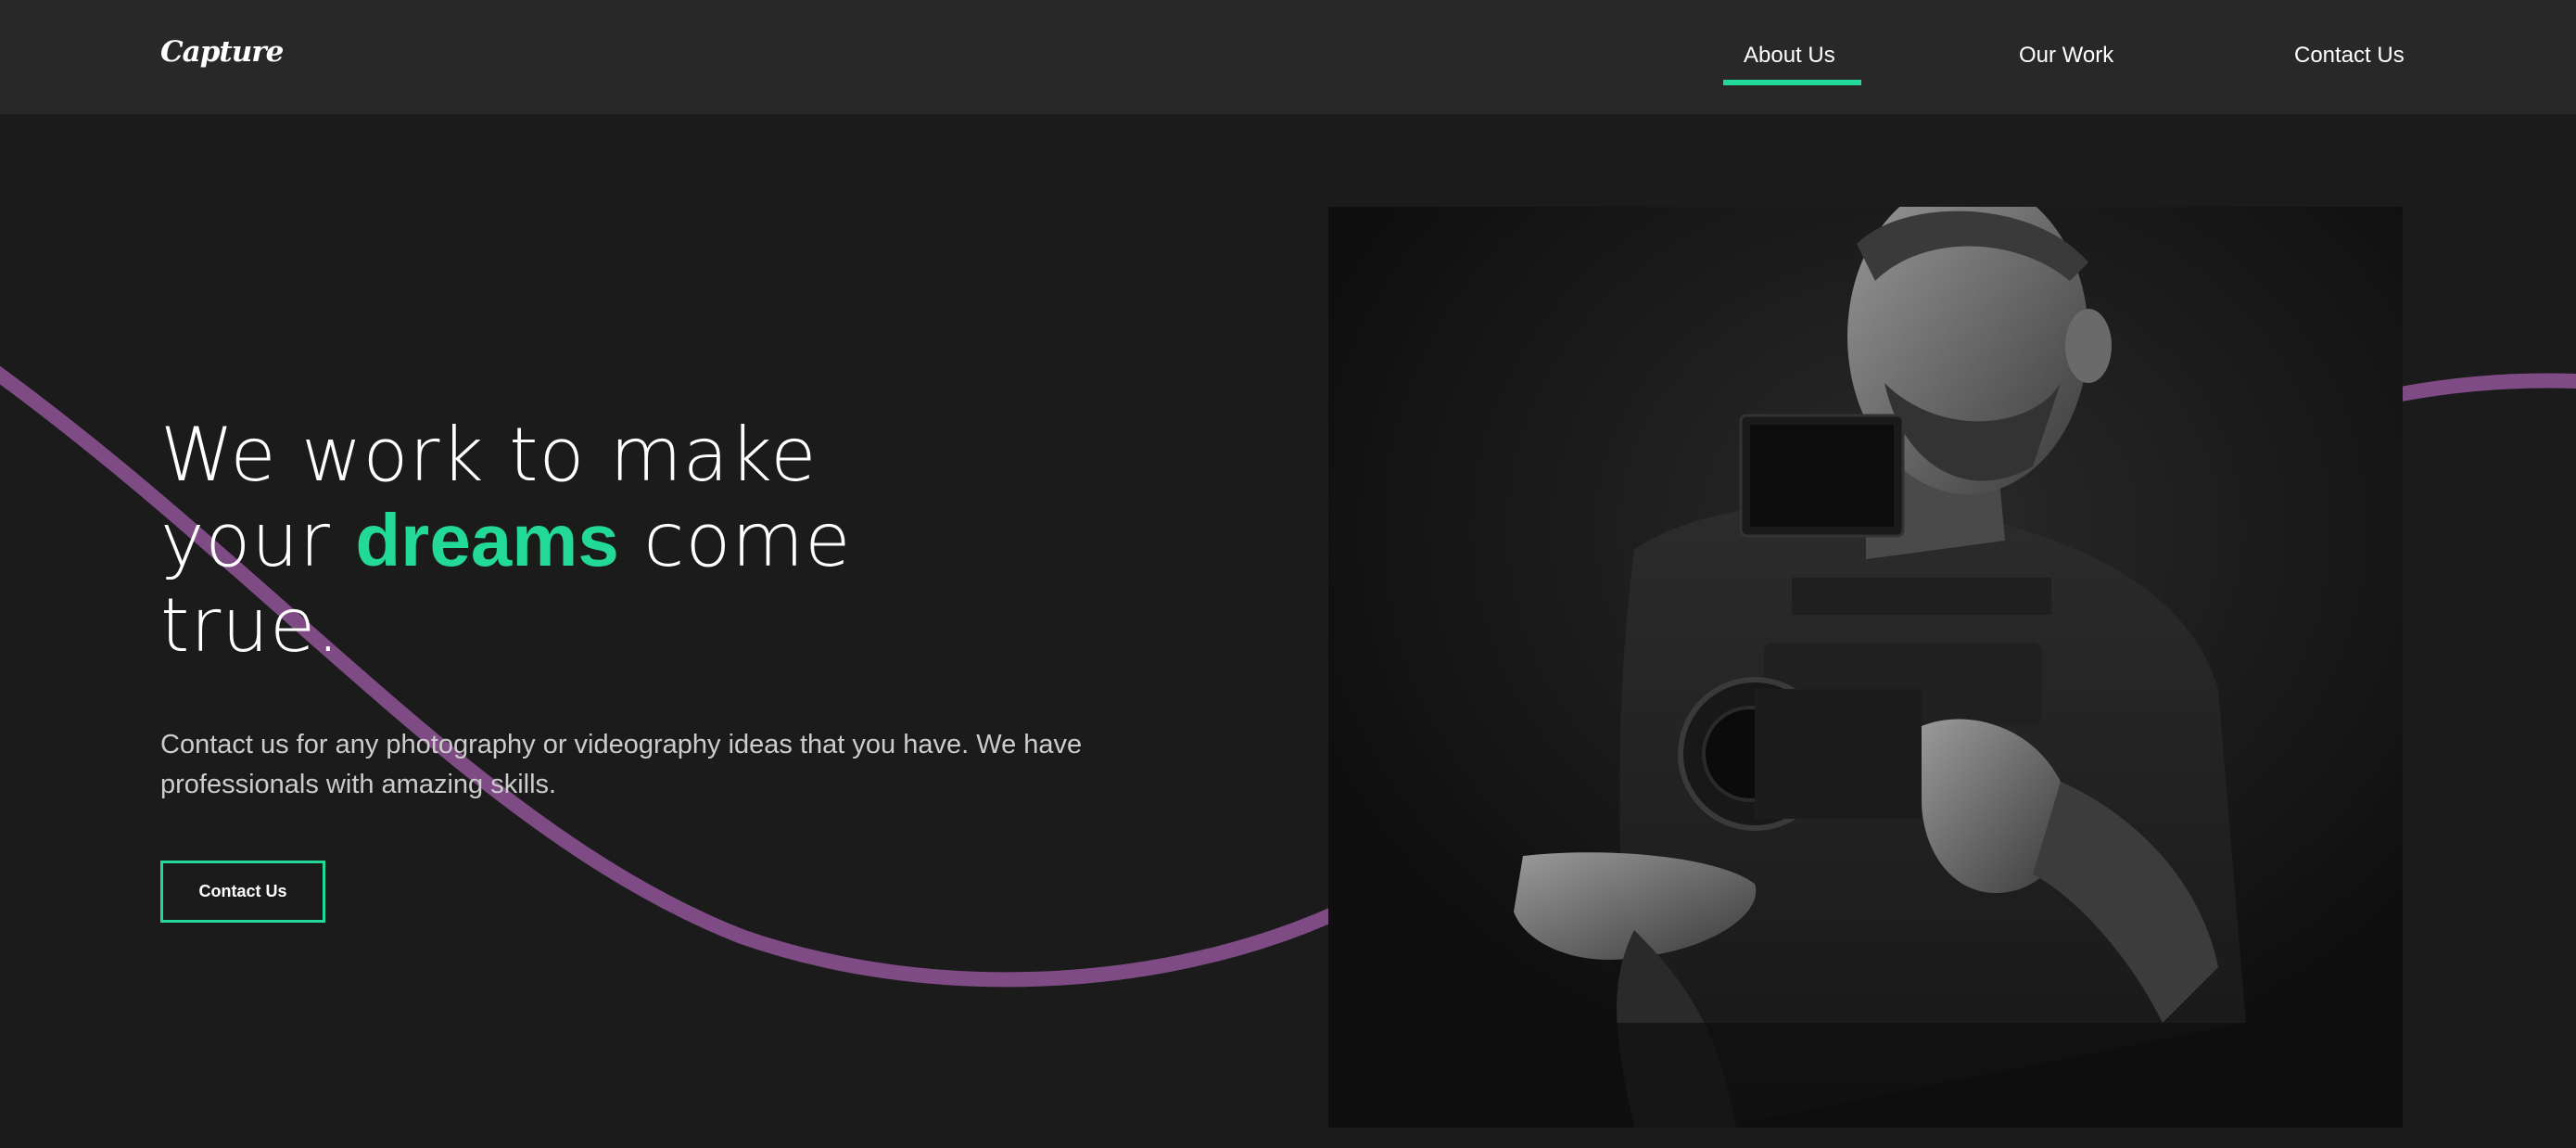 The image size is (2576, 1148). I want to click on contact-us-button: Contact Us, so click(242, 892).